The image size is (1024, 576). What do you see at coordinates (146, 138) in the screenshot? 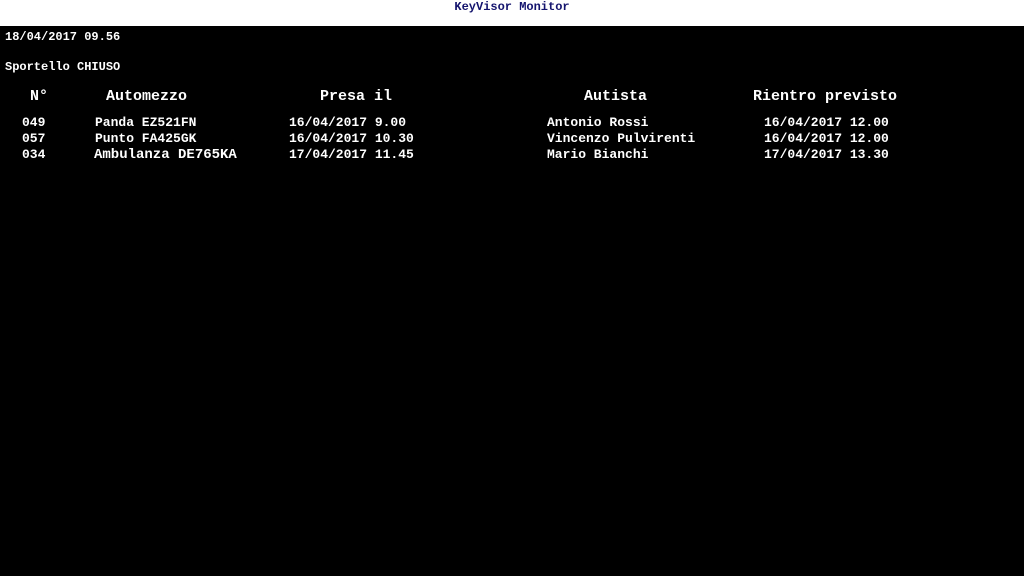
I see `row-vehicle: Punto FA425GK` at bounding box center [146, 138].